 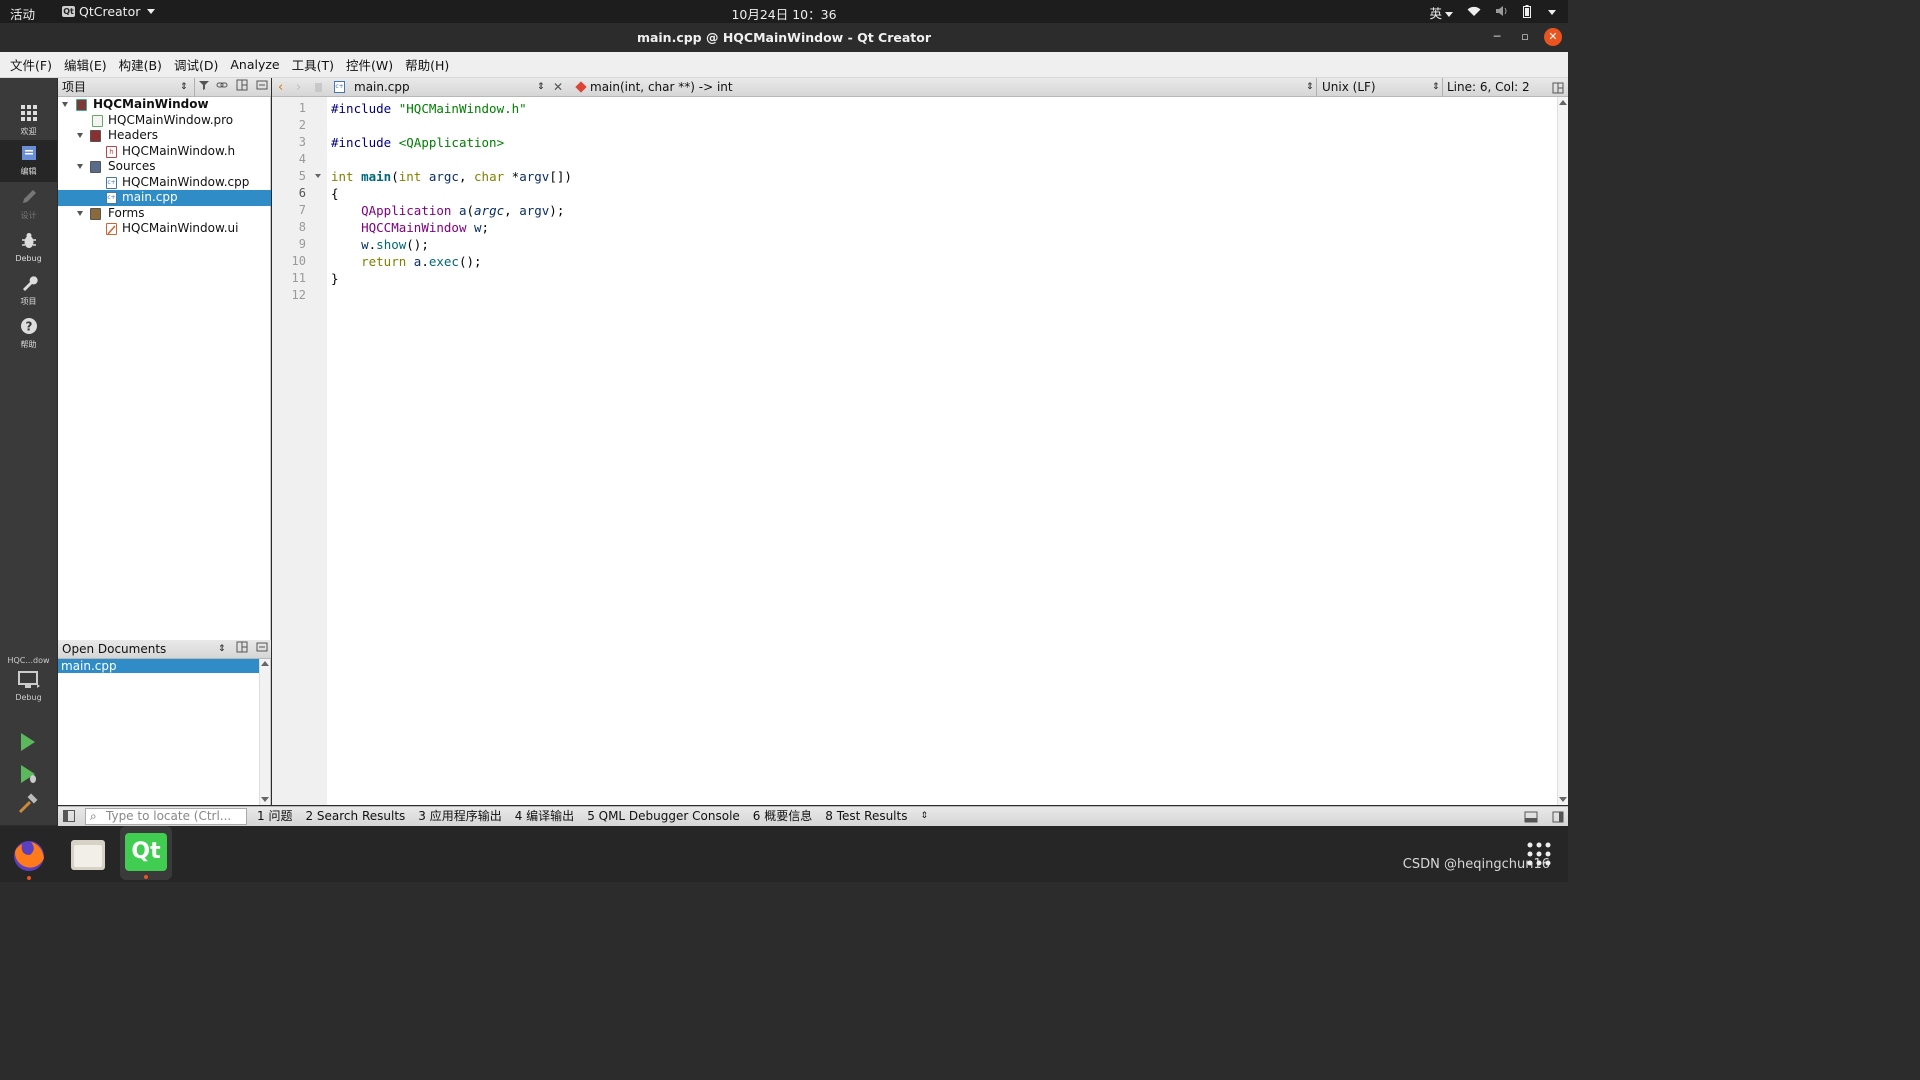 What do you see at coordinates (541, 87) in the screenshot?
I see `document-selector-arrows-icon: ⇕` at bounding box center [541, 87].